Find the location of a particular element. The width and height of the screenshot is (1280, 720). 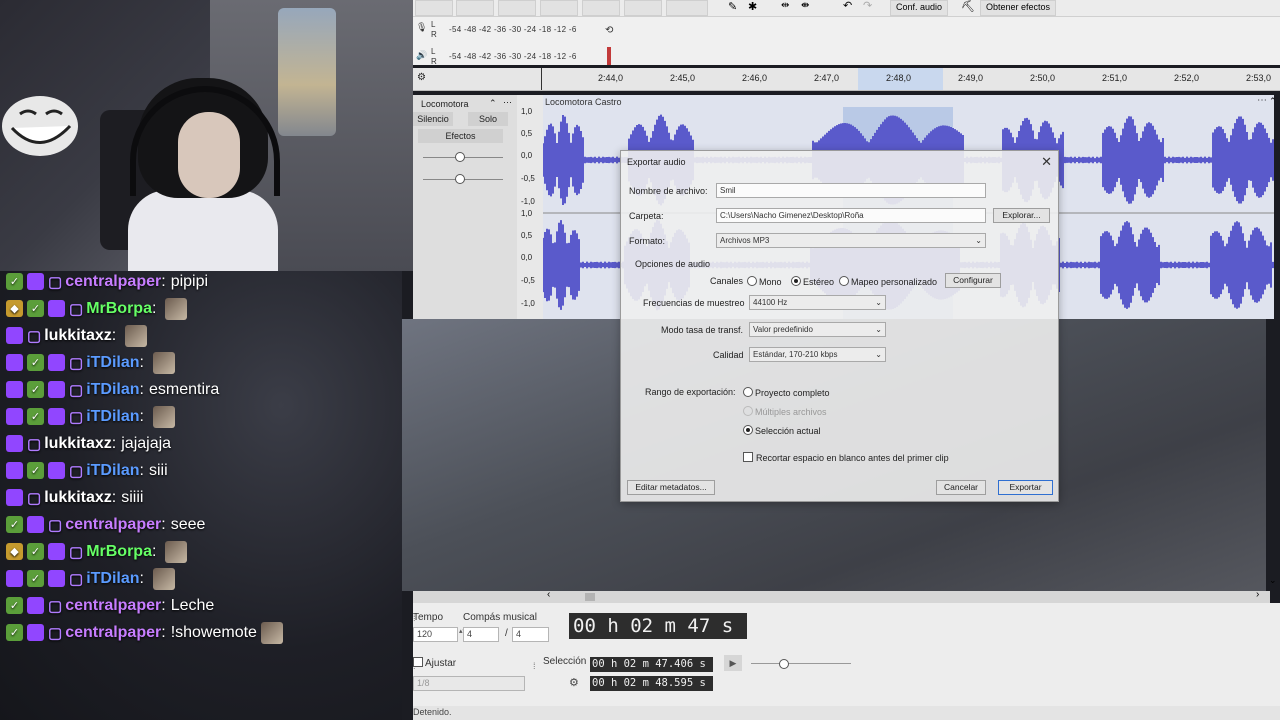

snap-select: 1/8 is located at coordinates (469, 683).